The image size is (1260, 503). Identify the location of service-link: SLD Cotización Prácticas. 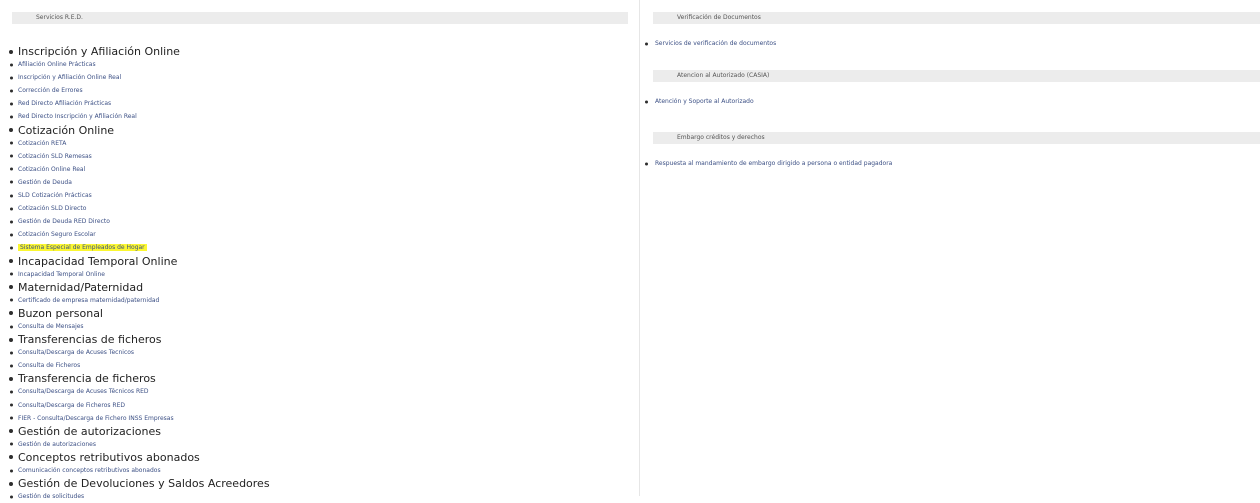
(319, 195).